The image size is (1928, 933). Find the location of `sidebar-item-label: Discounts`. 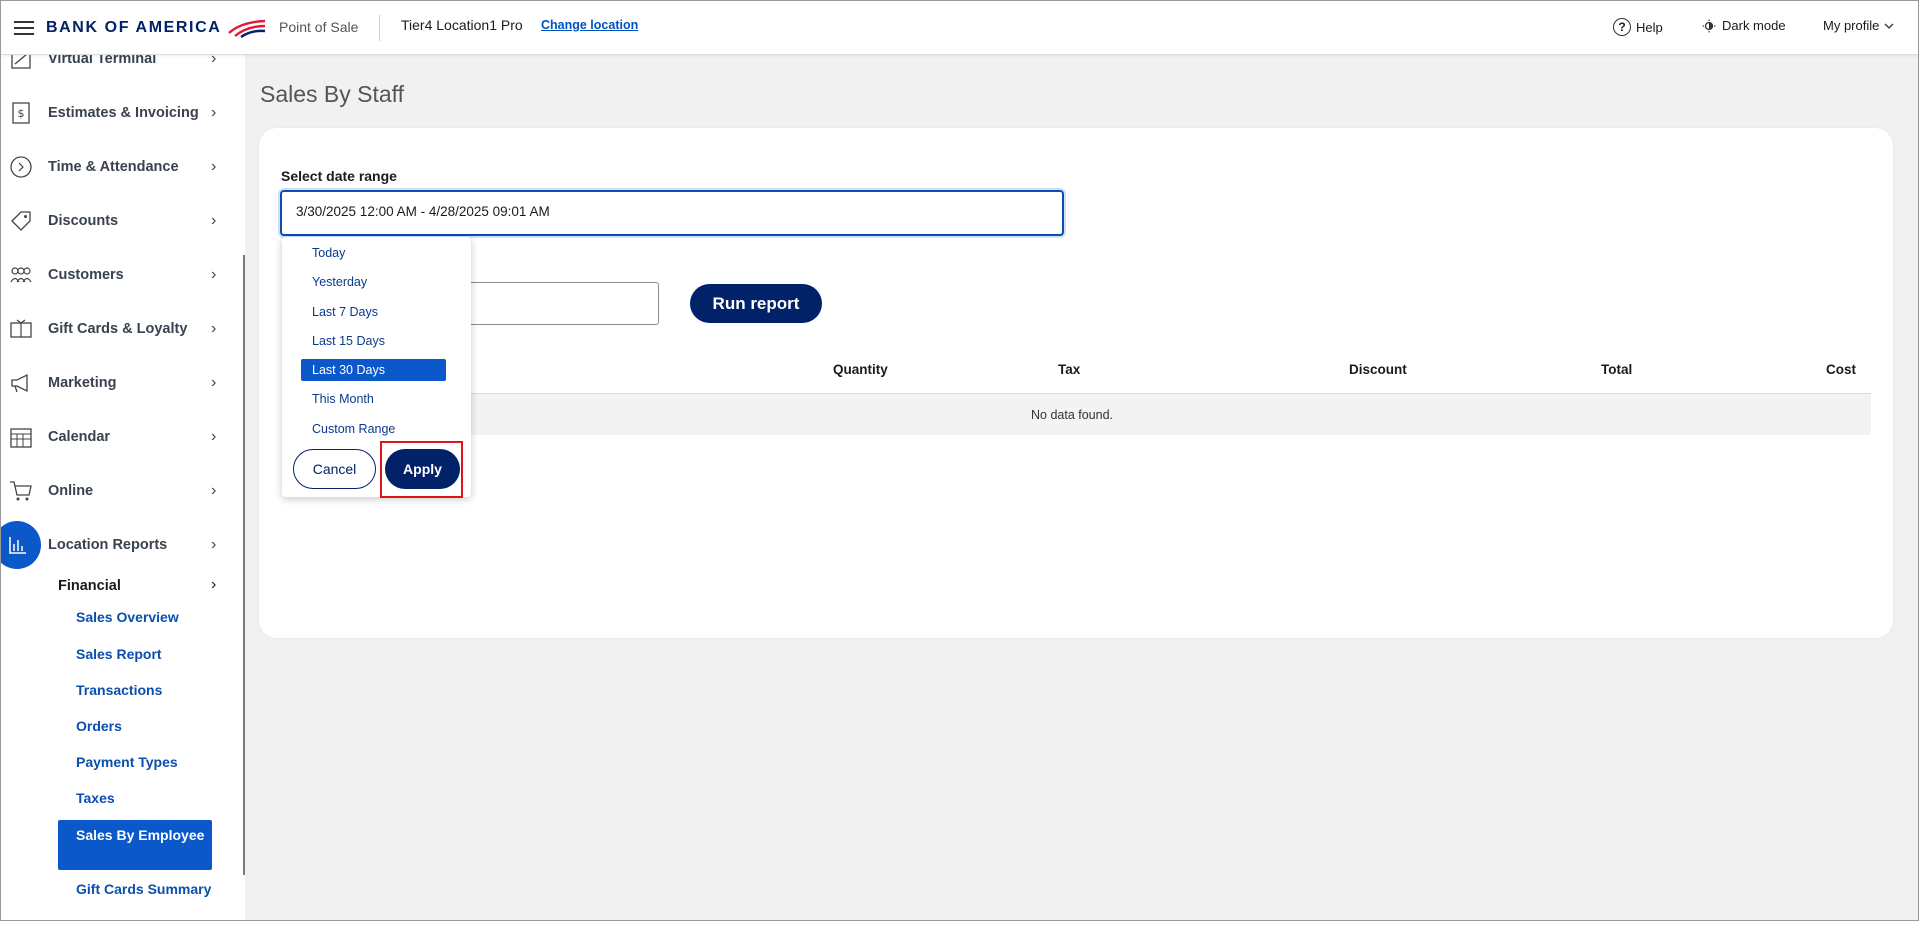

sidebar-item-label: Discounts is located at coordinates (83, 221).